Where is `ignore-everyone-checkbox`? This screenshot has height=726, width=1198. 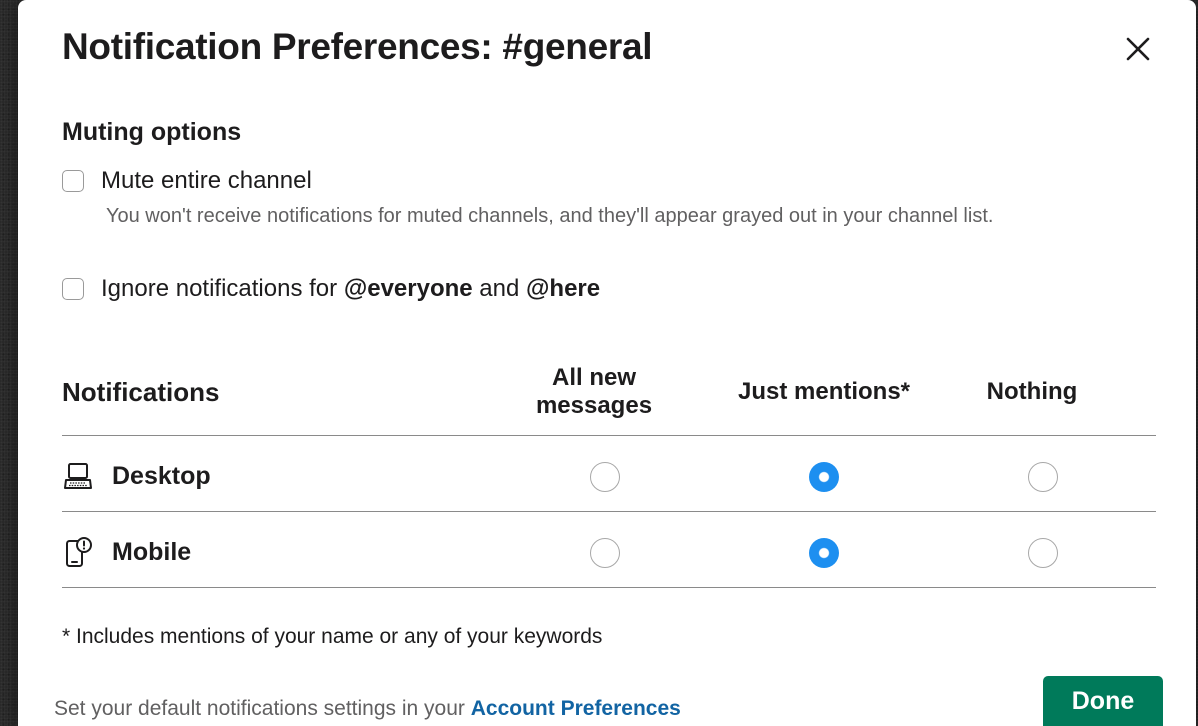 ignore-everyone-checkbox is located at coordinates (73, 289).